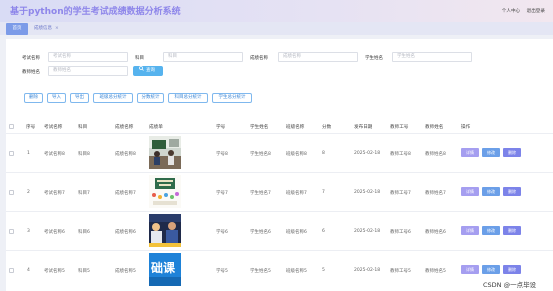 The width and height of the screenshot is (553, 291). Describe the element at coordinates (57, 28) in the screenshot. I see `tab-close-icon: ×` at that location.